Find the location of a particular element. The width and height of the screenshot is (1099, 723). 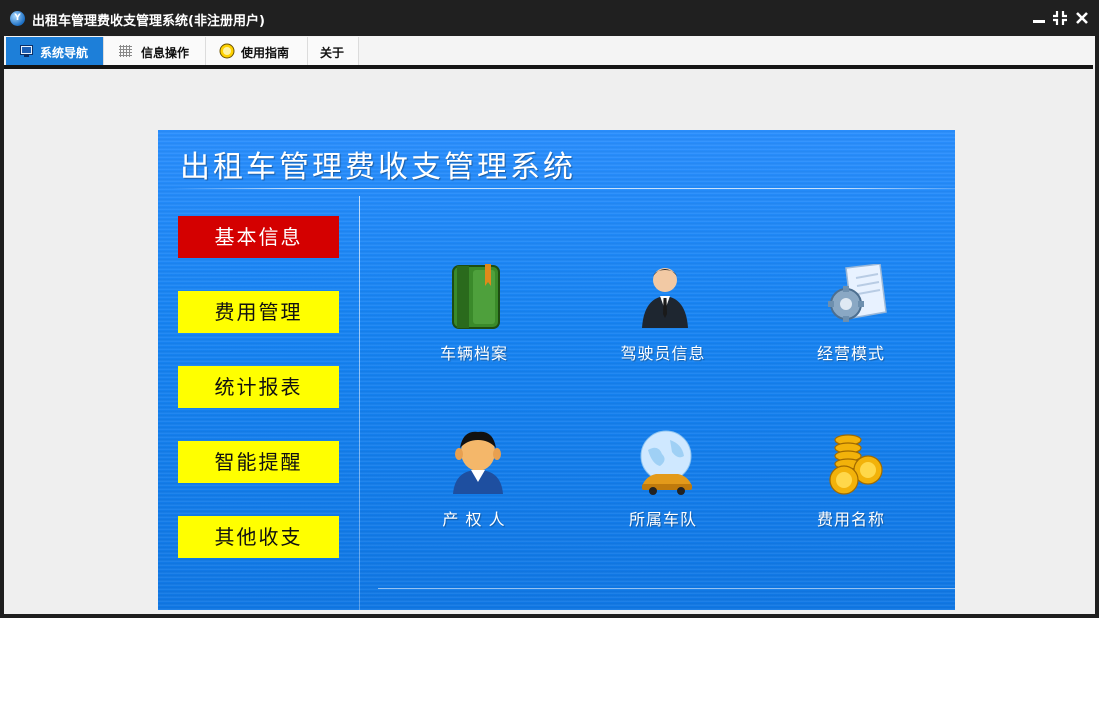

person-avatar-icon is located at coordinates (476, 463).